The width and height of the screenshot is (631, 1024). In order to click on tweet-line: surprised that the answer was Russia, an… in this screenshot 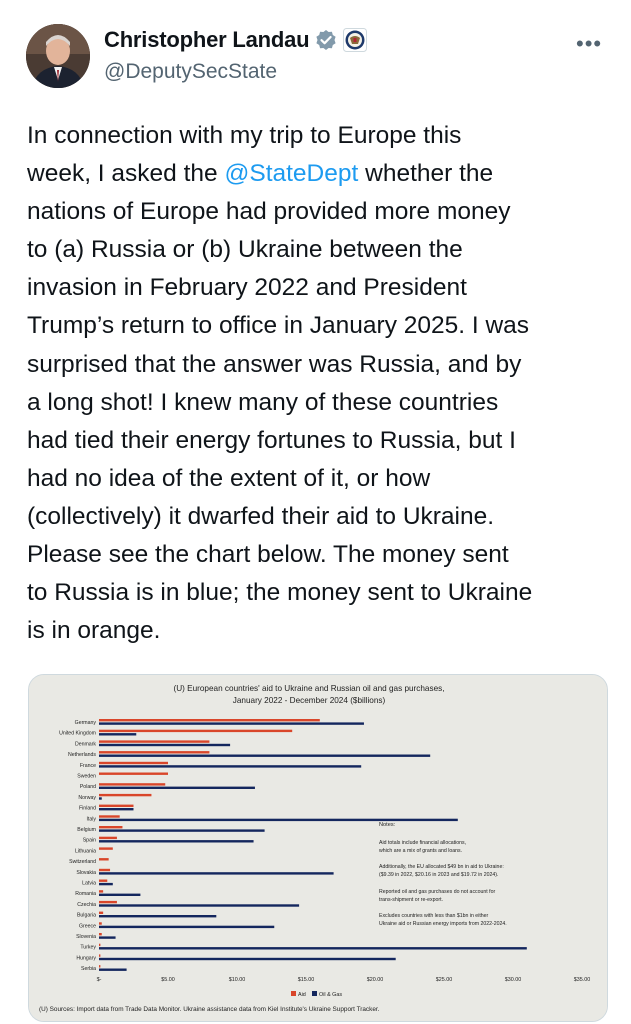, I will do `click(274, 364)`.